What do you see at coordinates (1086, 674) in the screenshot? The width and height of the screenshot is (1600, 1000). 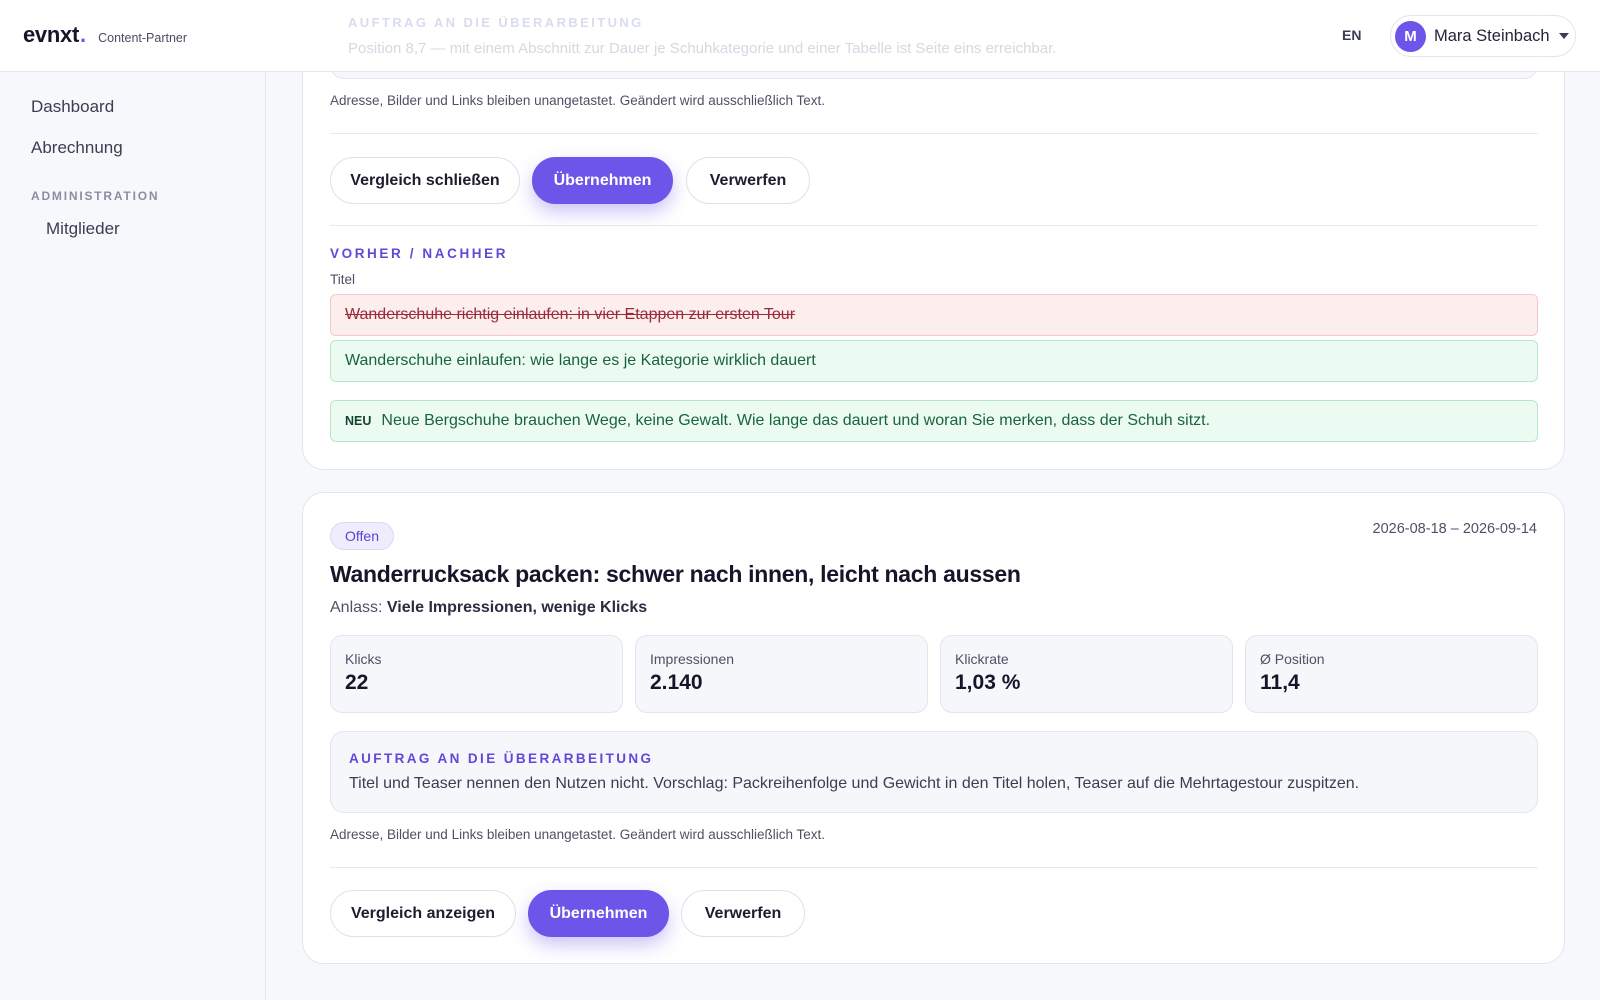 I see `metric-ctr: Klickrate 1,03 %` at bounding box center [1086, 674].